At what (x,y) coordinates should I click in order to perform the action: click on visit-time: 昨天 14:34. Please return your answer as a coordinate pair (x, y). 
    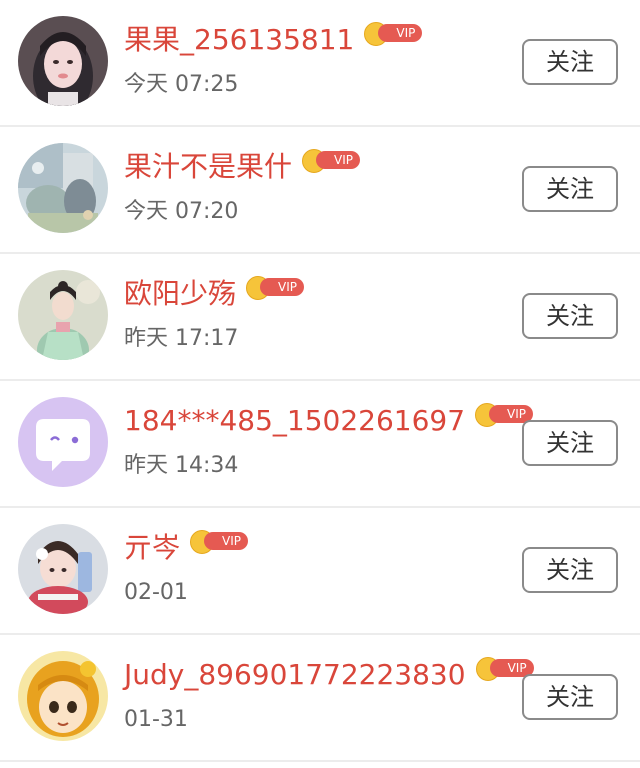
    Looking at the image, I should click on (181, 465).